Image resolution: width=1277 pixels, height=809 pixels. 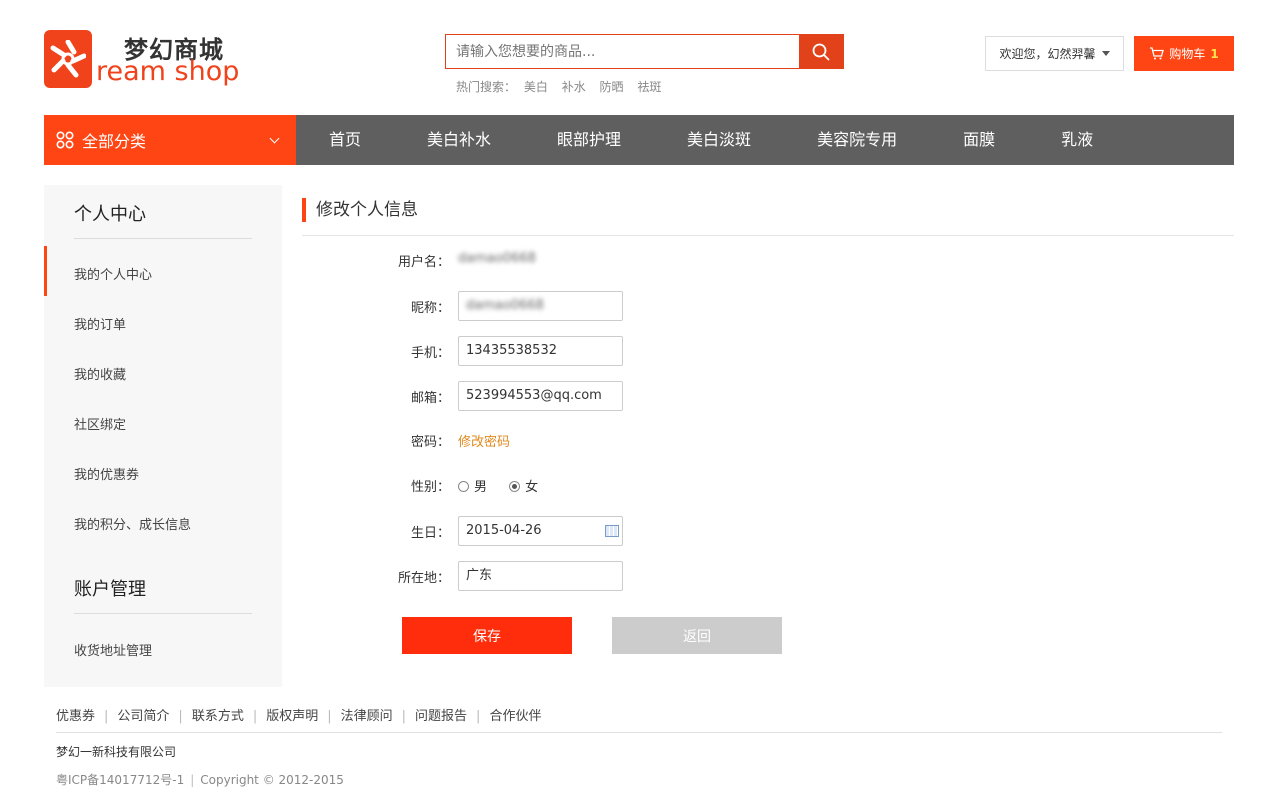 I want to click on sidebar-item-orders: 我的订单, so click(x=100, y=323).